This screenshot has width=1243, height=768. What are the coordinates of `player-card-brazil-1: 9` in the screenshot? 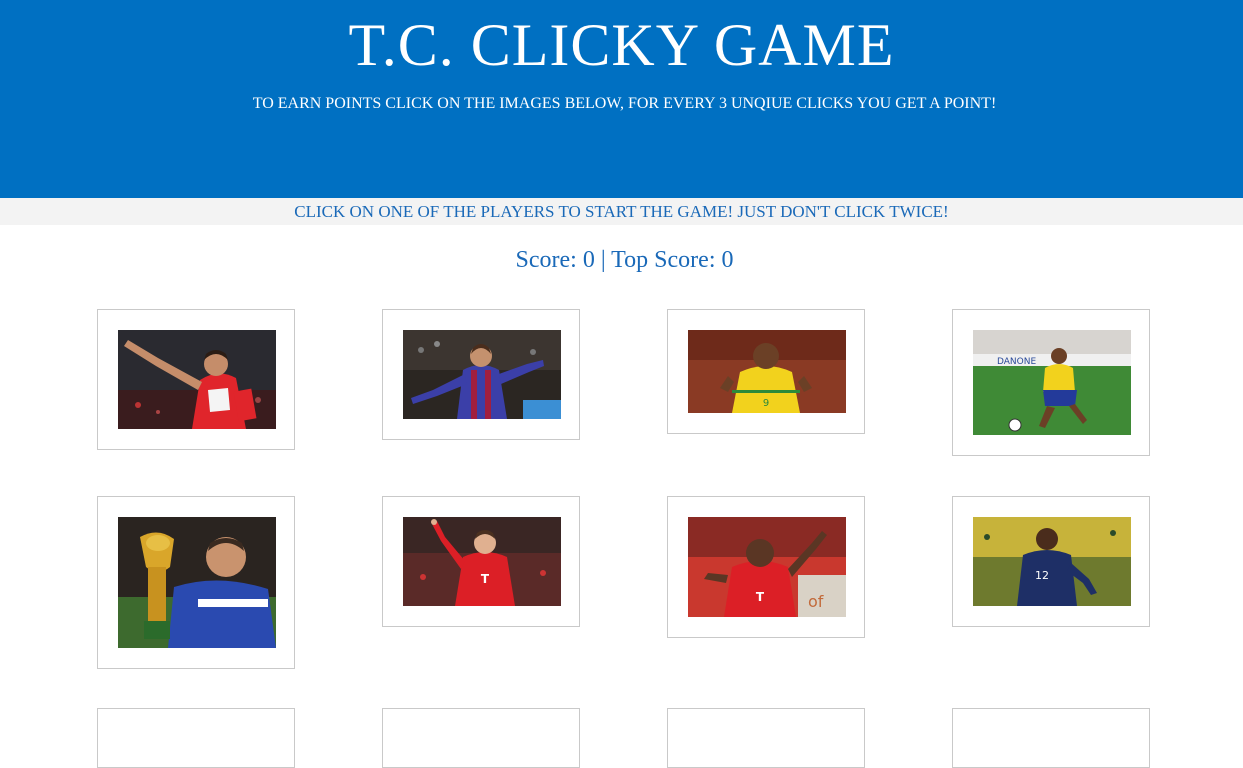 It's located at (766, 371).